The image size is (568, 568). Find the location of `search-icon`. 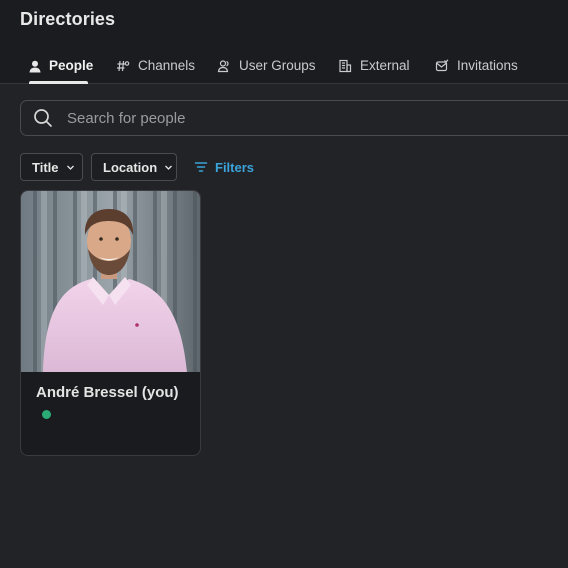

search-icon is located at coordinates (43, 118).